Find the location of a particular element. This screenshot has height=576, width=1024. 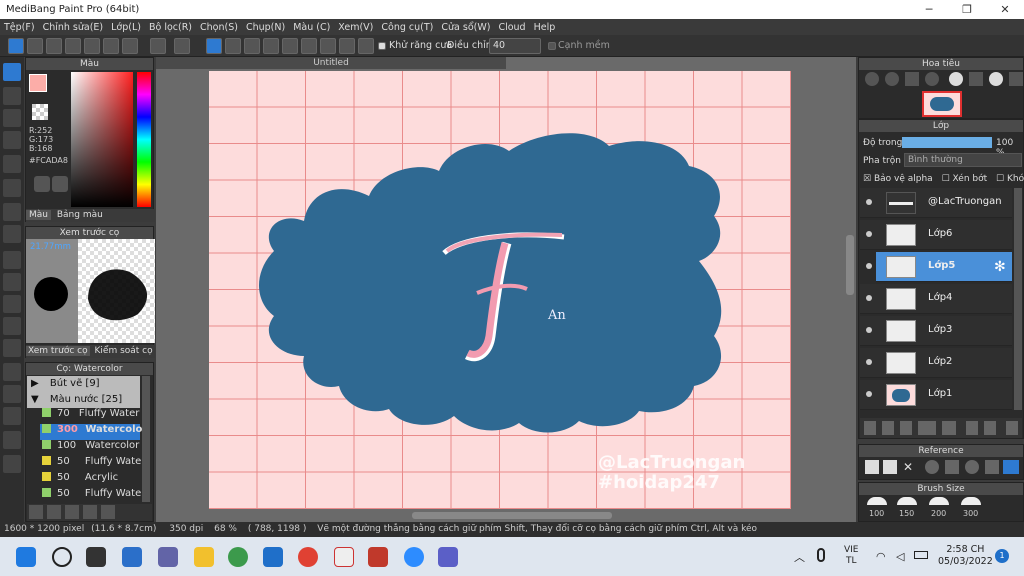

tab-color: Màu is located at coordinates (38, 215).